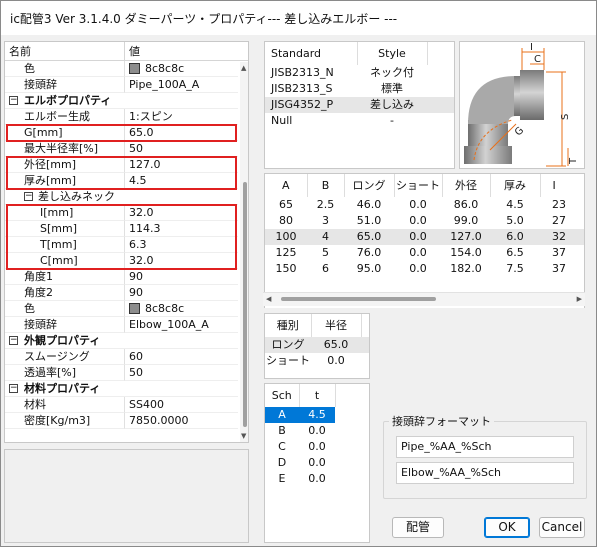 The image size is (597, 547). I want to click on property-grid-header: 名前 値, so click(126, 51).